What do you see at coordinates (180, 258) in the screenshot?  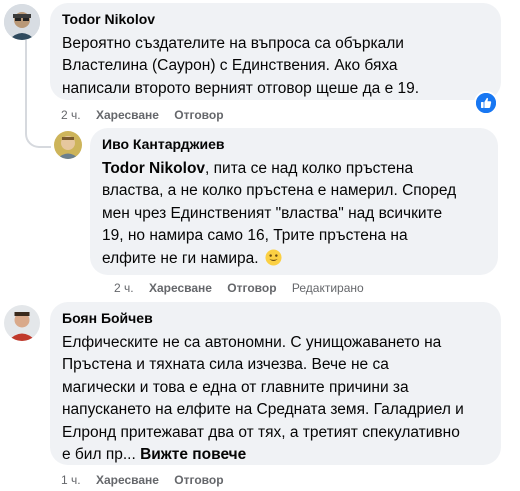 I see `comment-text-fragment: елфите не ги намира.` at bounding box center [180, 258].